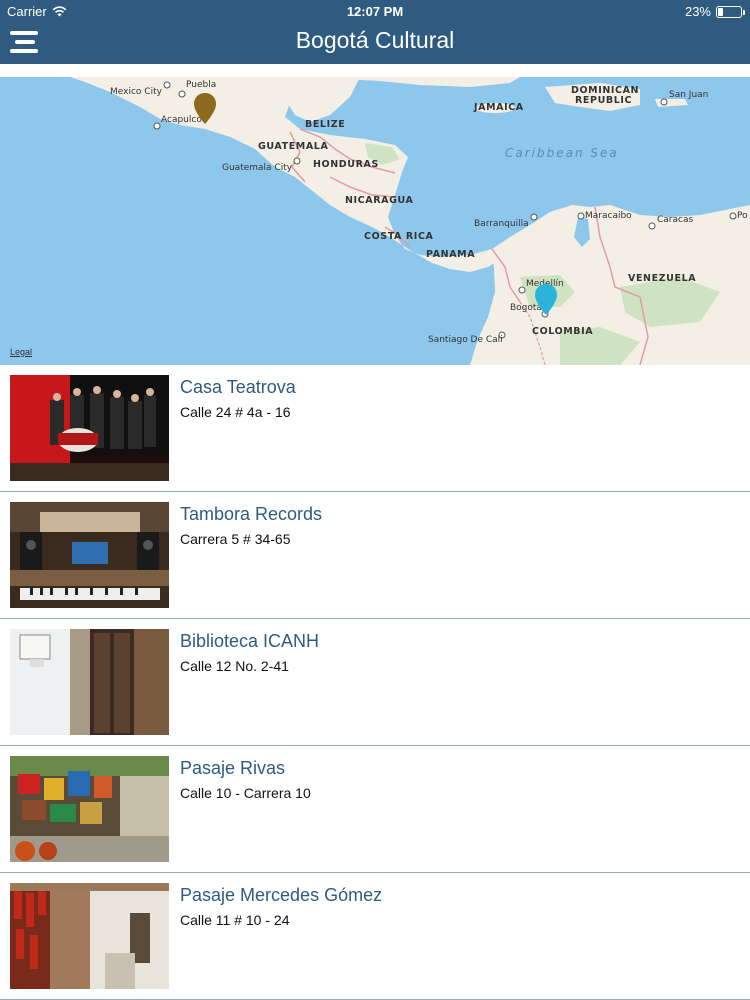 This screenshot has width=750, height=1000. What do you see at coordinates (251, 514) in the screenshot?
I see `place-name: Tambora Records` at bounding box center [251, 514].